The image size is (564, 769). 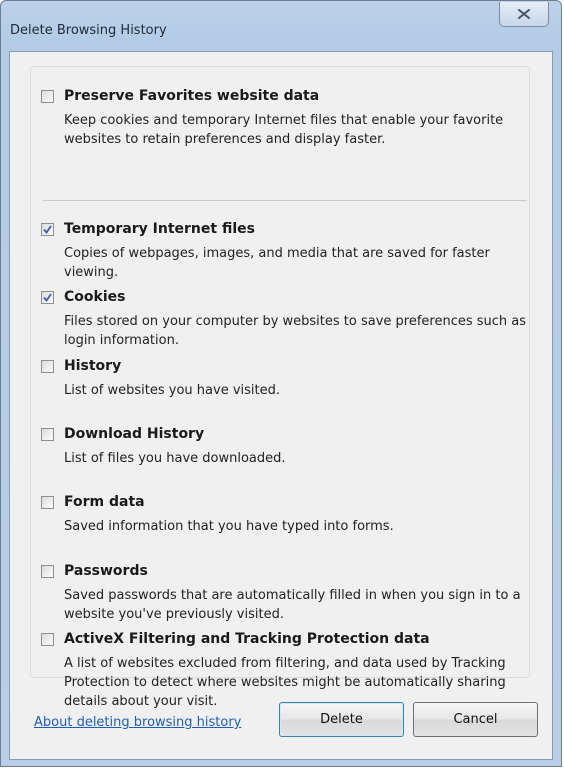 I want to click on checkbox-temporary-internet-files, so click(x=47, y=229).